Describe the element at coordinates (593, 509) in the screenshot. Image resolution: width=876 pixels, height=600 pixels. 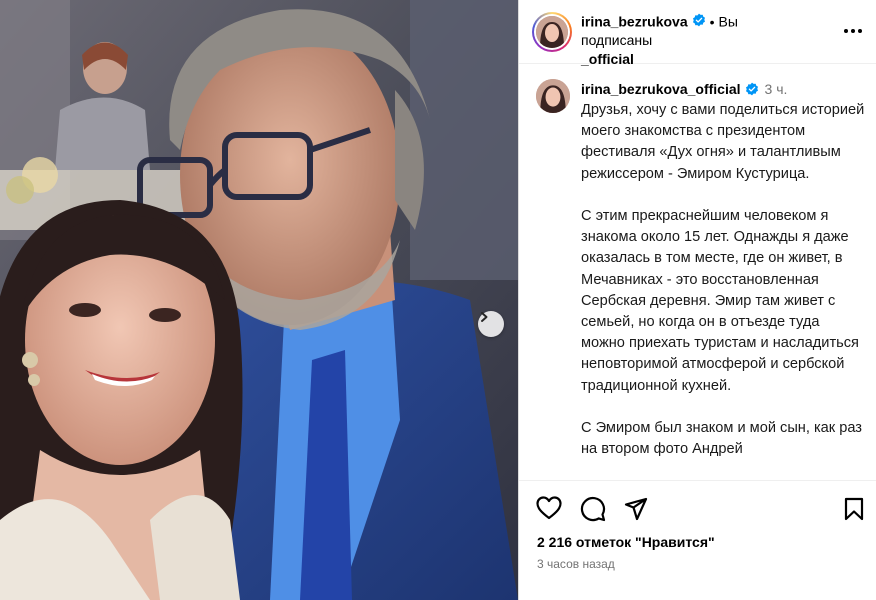
I see `comment-icon` at that location.